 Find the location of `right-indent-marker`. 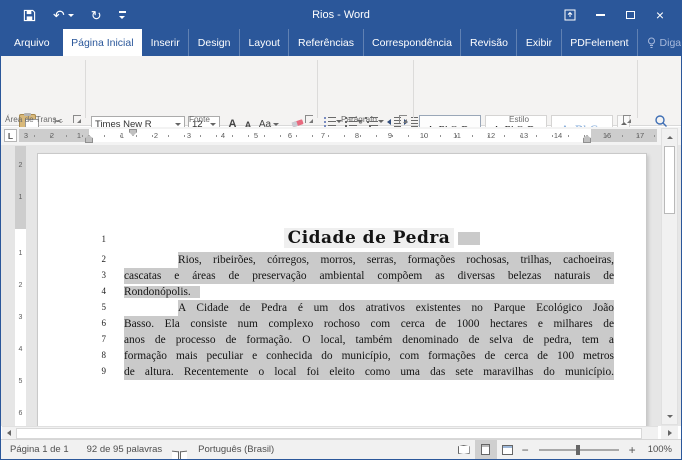

right-indent-marker is located at coordinates (587, 139).